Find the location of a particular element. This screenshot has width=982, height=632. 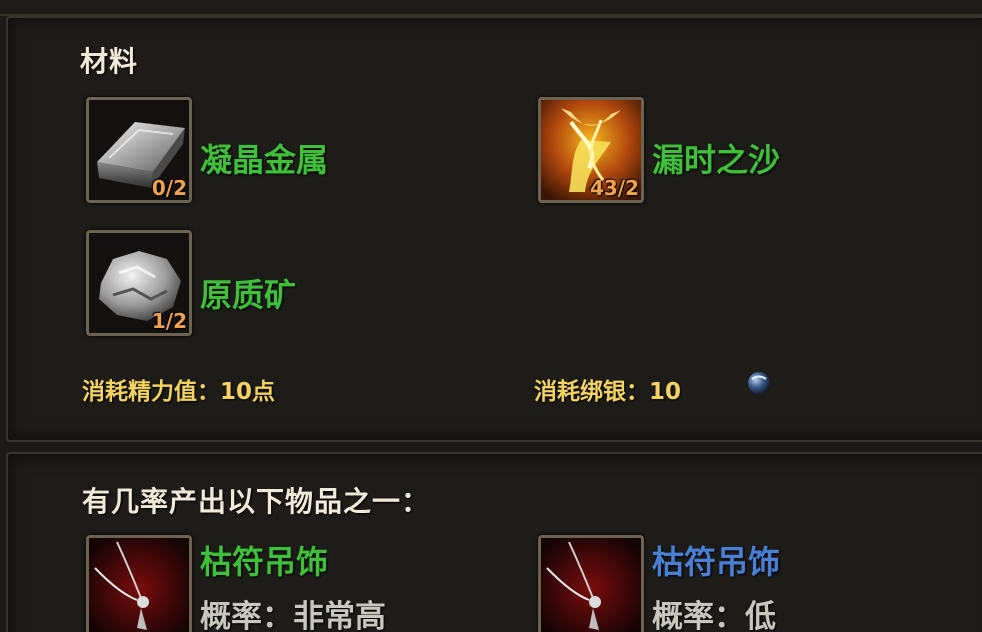

stamina-cost: 消耗精力值：10点 is located at coordinates (178, 389).